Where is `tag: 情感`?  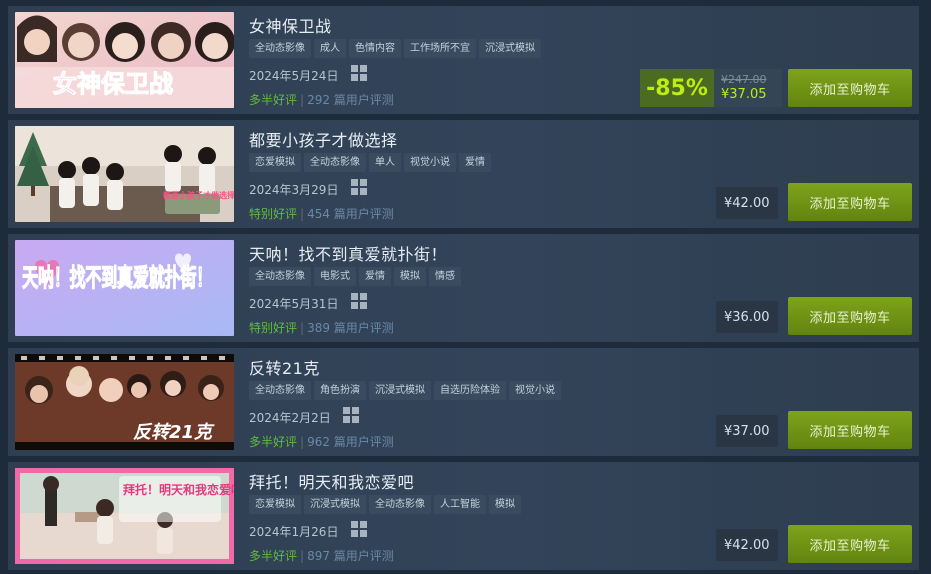
tag: 情感 is located at coordinates (445, 276).